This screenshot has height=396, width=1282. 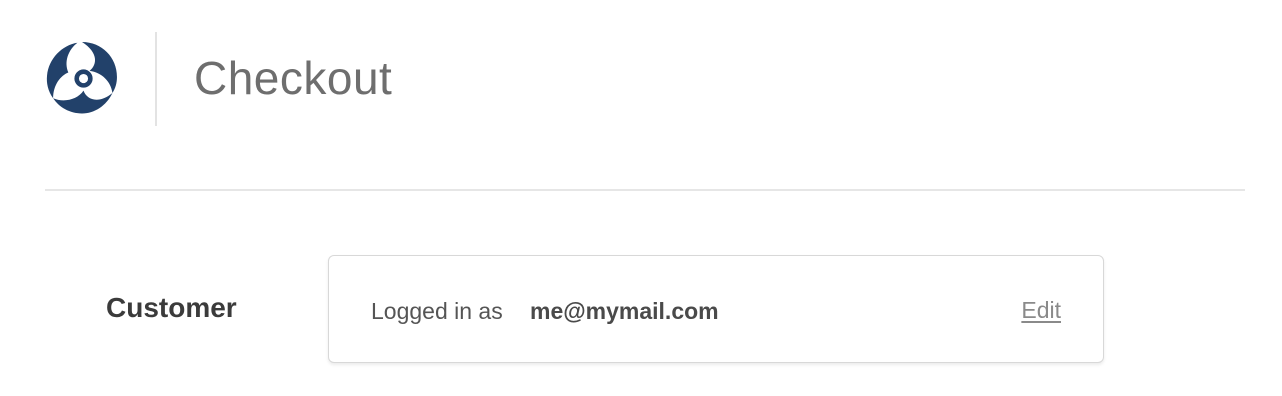 I want to click on header-divider, so click(x=156, y=79).